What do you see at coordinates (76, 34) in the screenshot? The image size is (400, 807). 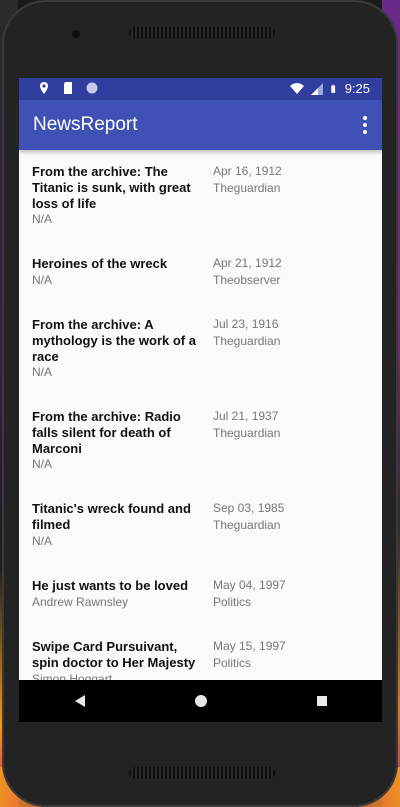 I see `front-camera` at bounding box center [76, 34].